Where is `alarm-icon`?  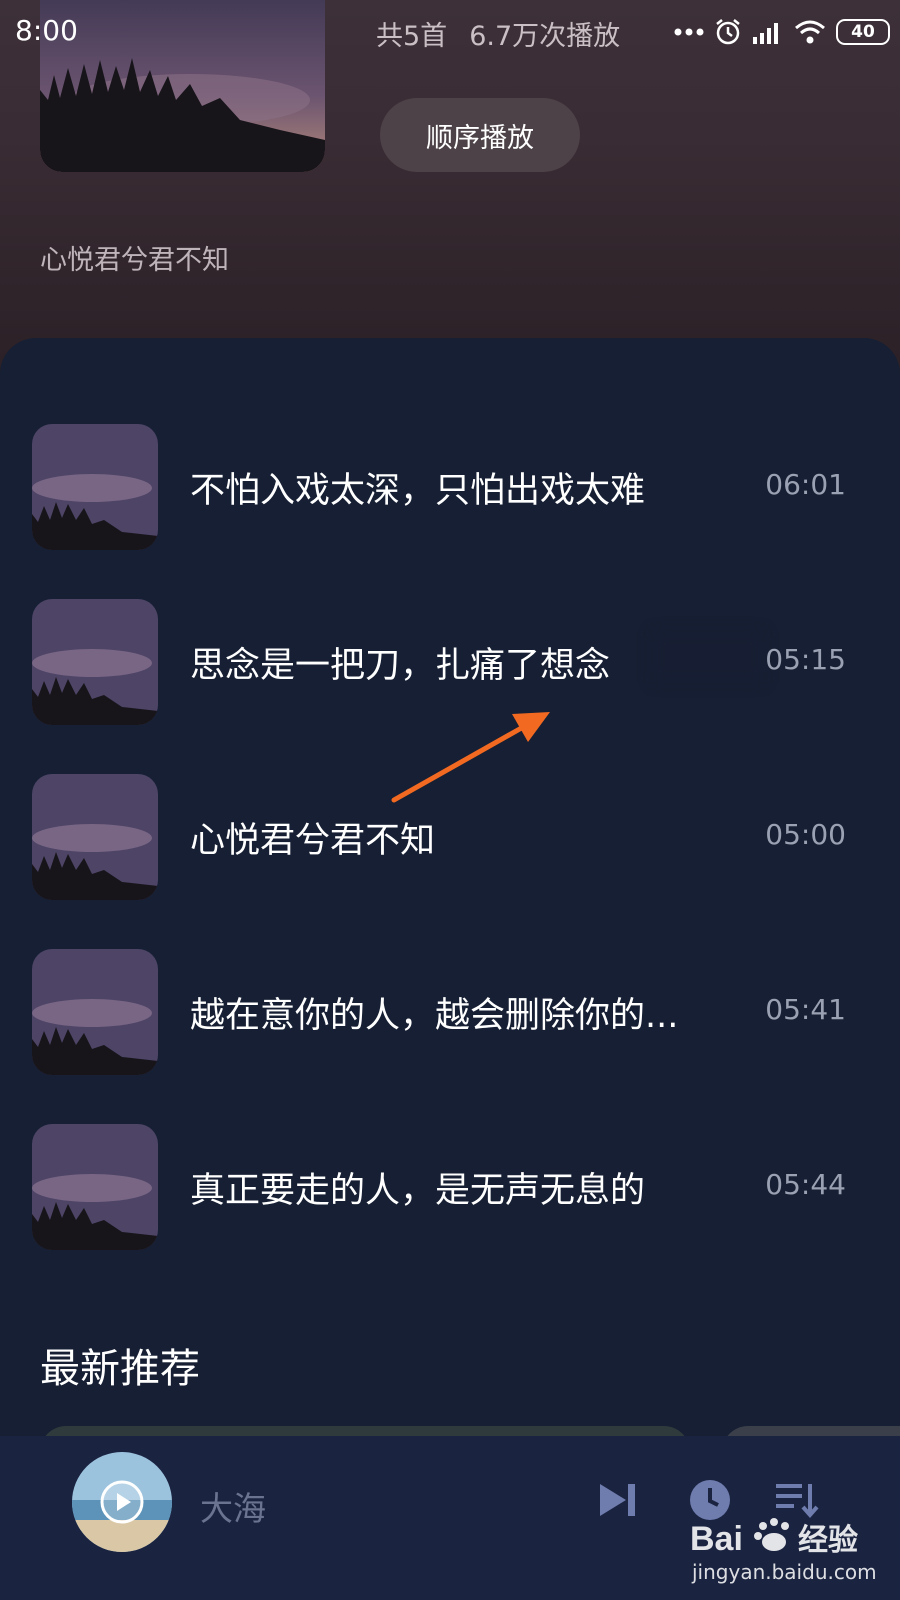
alarm-icon is located at coordinates (728, 32).